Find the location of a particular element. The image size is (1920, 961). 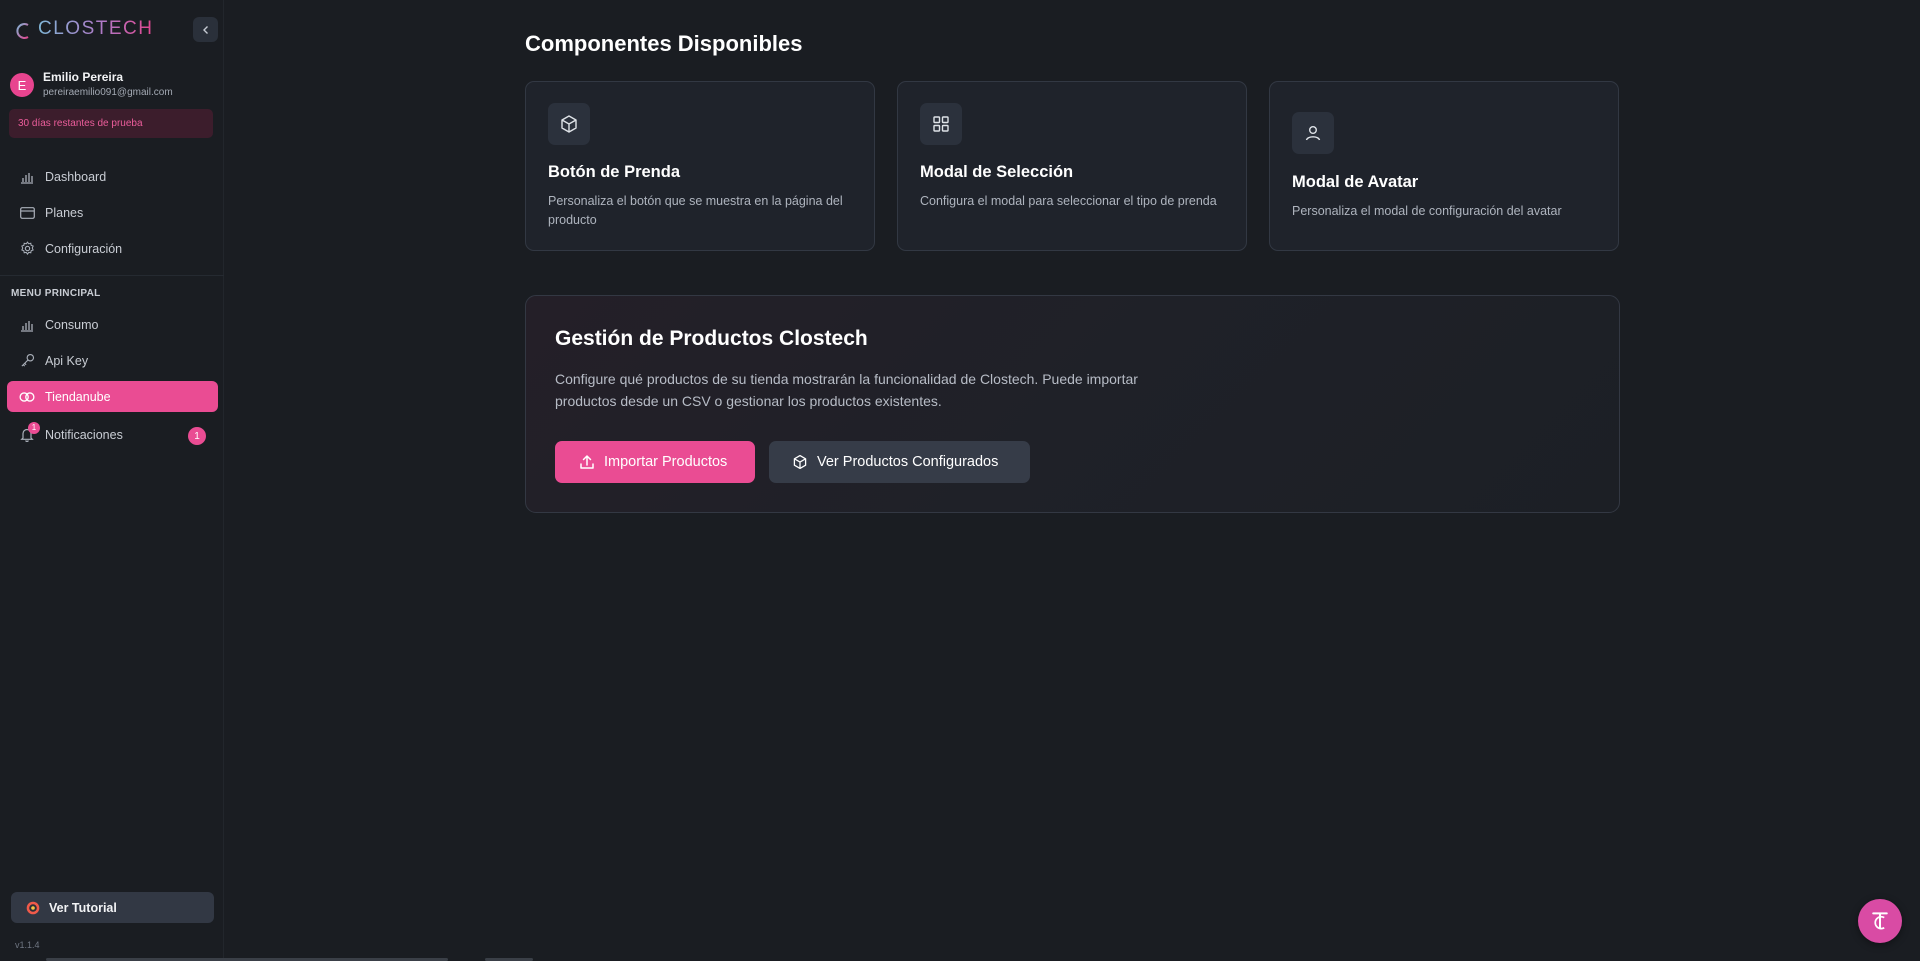

cloud-icon is located at coordinates (27, 397).